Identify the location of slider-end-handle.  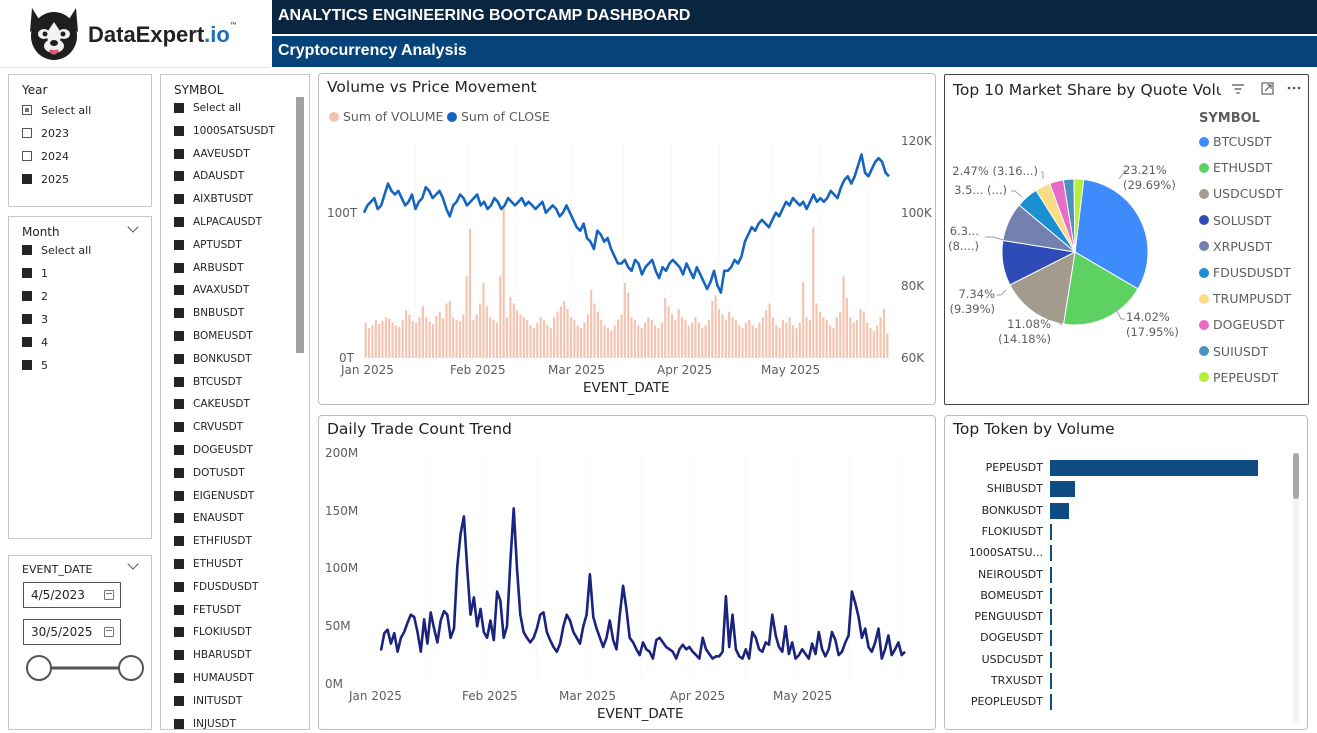
(131, 668).